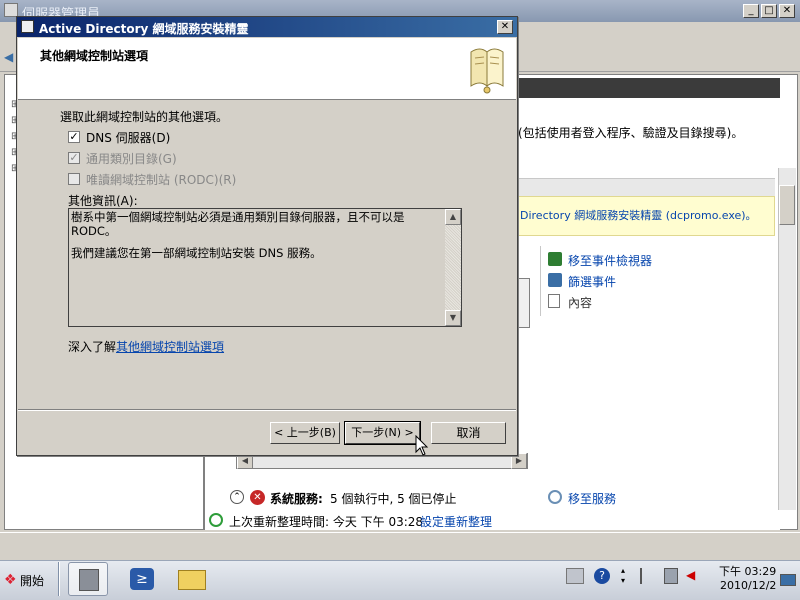  What do you see at coordinates (32, 581) in the screenshot?
I see `start-label: 開始` at bounding box center [32, 581].